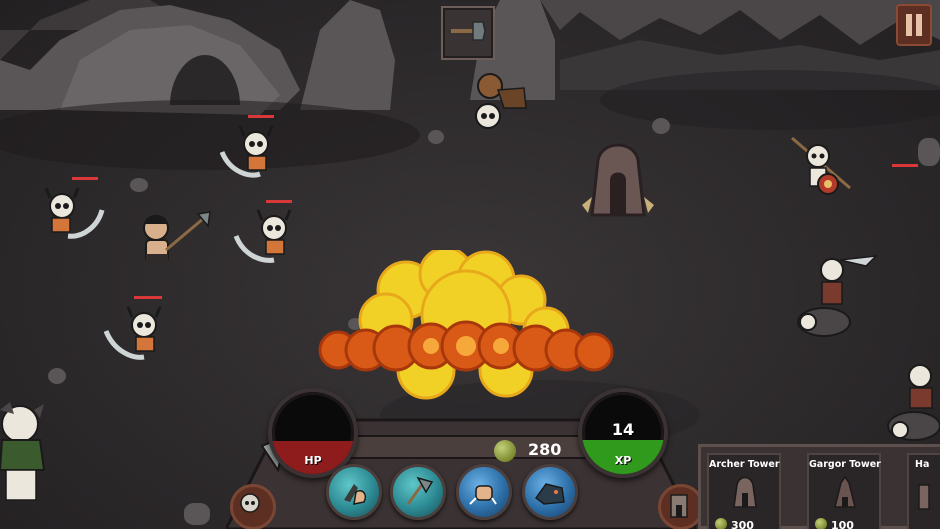 Image resolution: width=940 pixels, height=529 pixels. What do you see at coordinates (623, 460) in the screenshot?
I see `xp-label: XP` at bounding box center [623, 460].